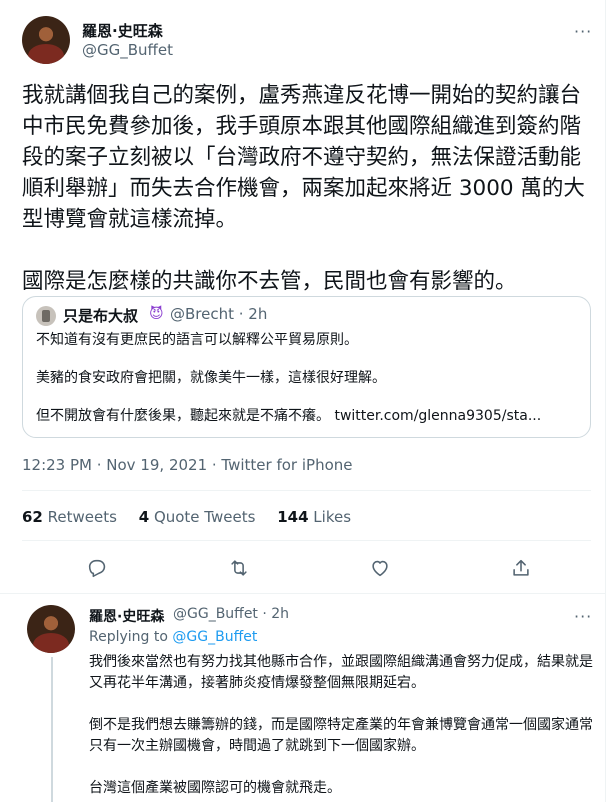 The height and width of the screenshot is (802, 615). I want to click on quoted-handle-time: @Brecht · 2h, so click(219, 314).